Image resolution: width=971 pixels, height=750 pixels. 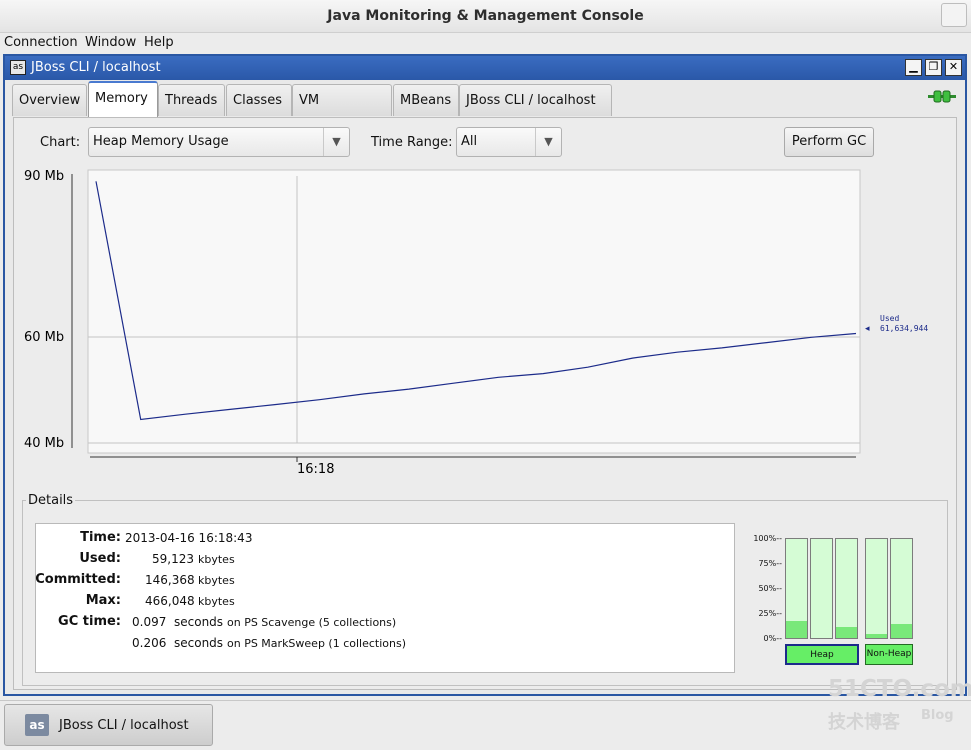 What do you see at coordinates (829, 142) in the screenshot?
I see `perform-gc-button: Perform GC` at bounding box center [829, 142].